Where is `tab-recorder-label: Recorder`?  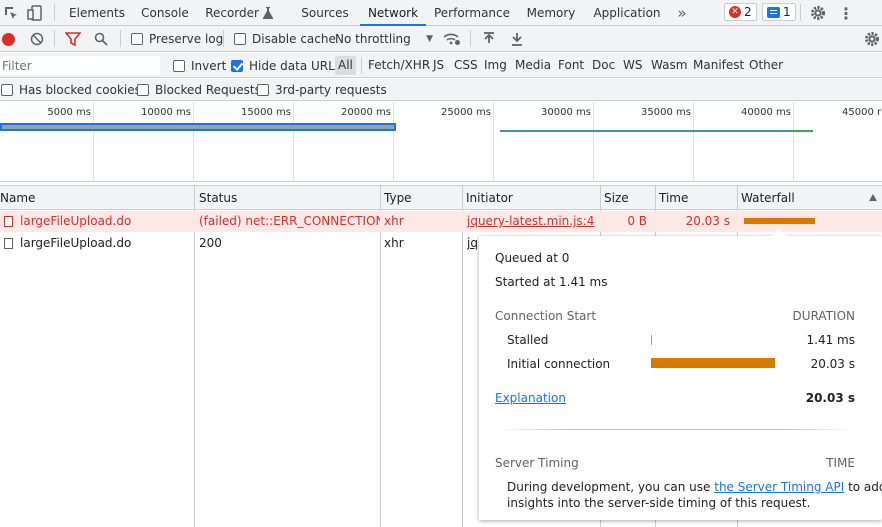 tab-recorder-label: Recorder is located at coordinates (232, 13).